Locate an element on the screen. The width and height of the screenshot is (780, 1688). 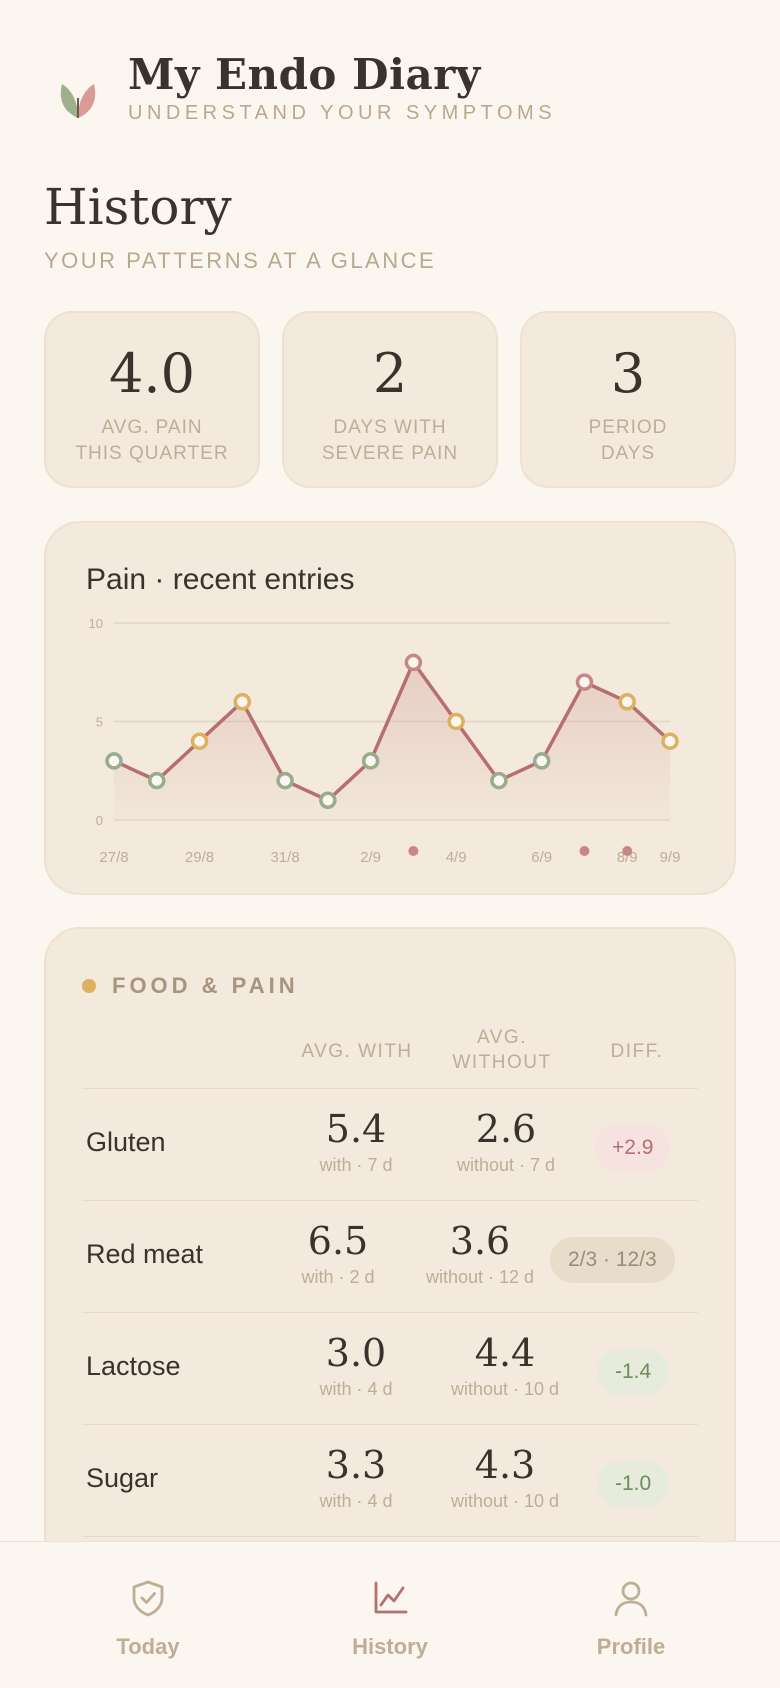
avg-with-cell: 6.5 with · 2 d is located at coordinates (338, 1253).